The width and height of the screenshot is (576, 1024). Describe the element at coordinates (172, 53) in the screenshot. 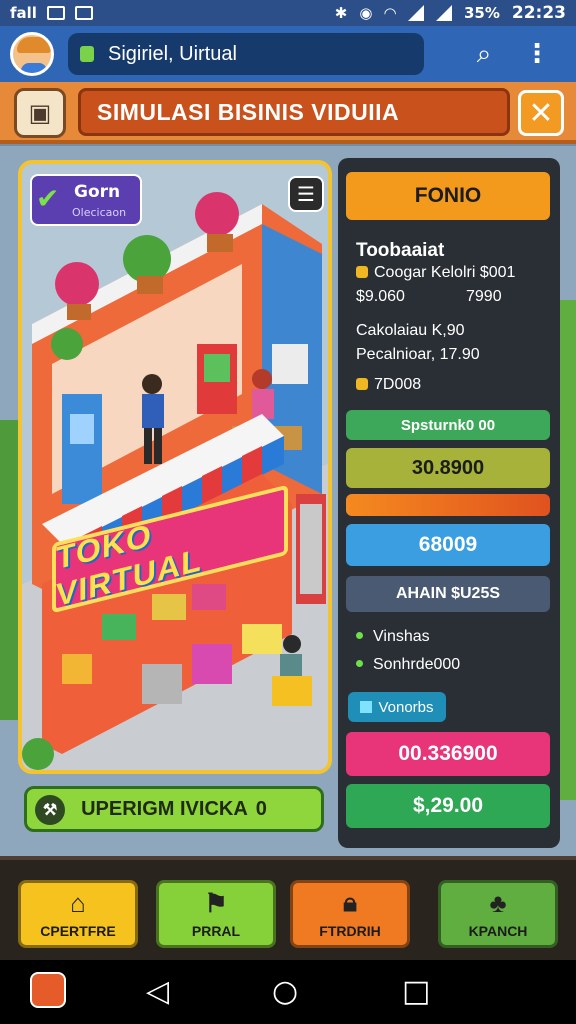

I see `address-text: Sigiriel, Uirtual` at that location.